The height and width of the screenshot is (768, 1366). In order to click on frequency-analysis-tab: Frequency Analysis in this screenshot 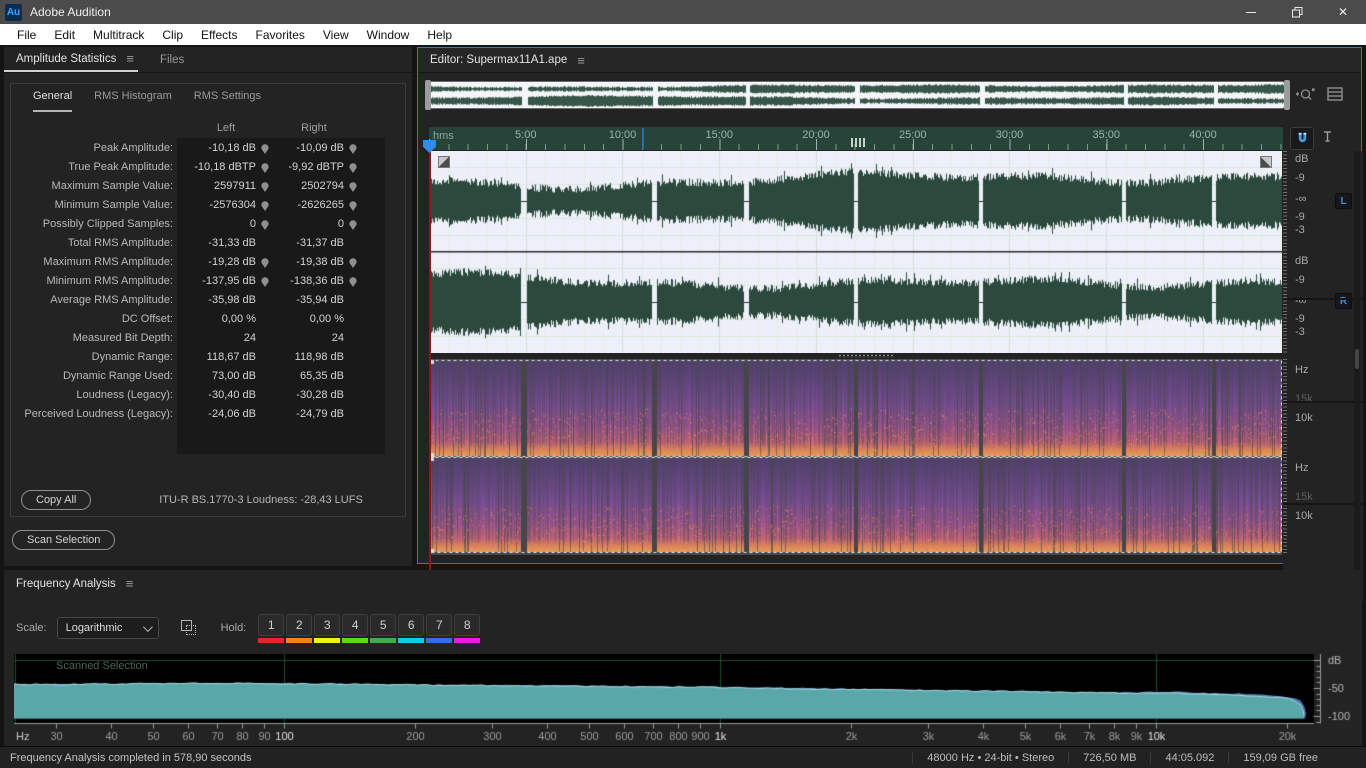, I will do `click(66, 584)`.